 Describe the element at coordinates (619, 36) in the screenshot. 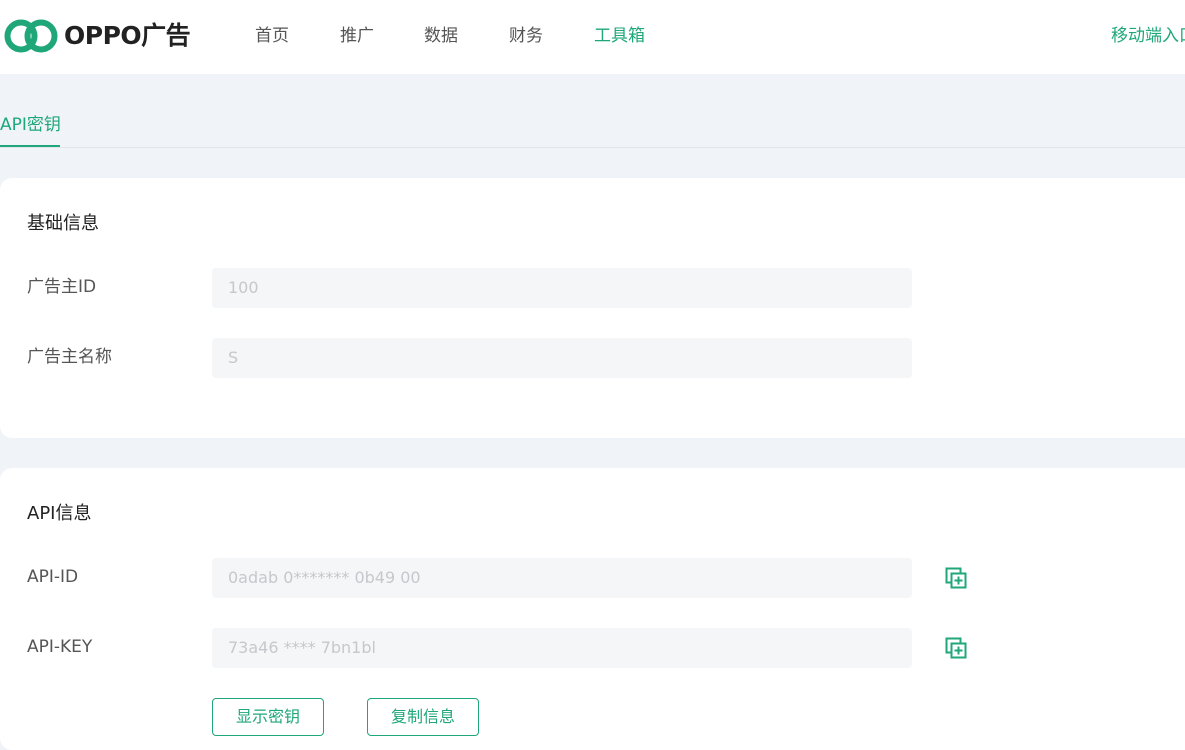

I see `nav-item-toolbox: 工具箱` at that location.